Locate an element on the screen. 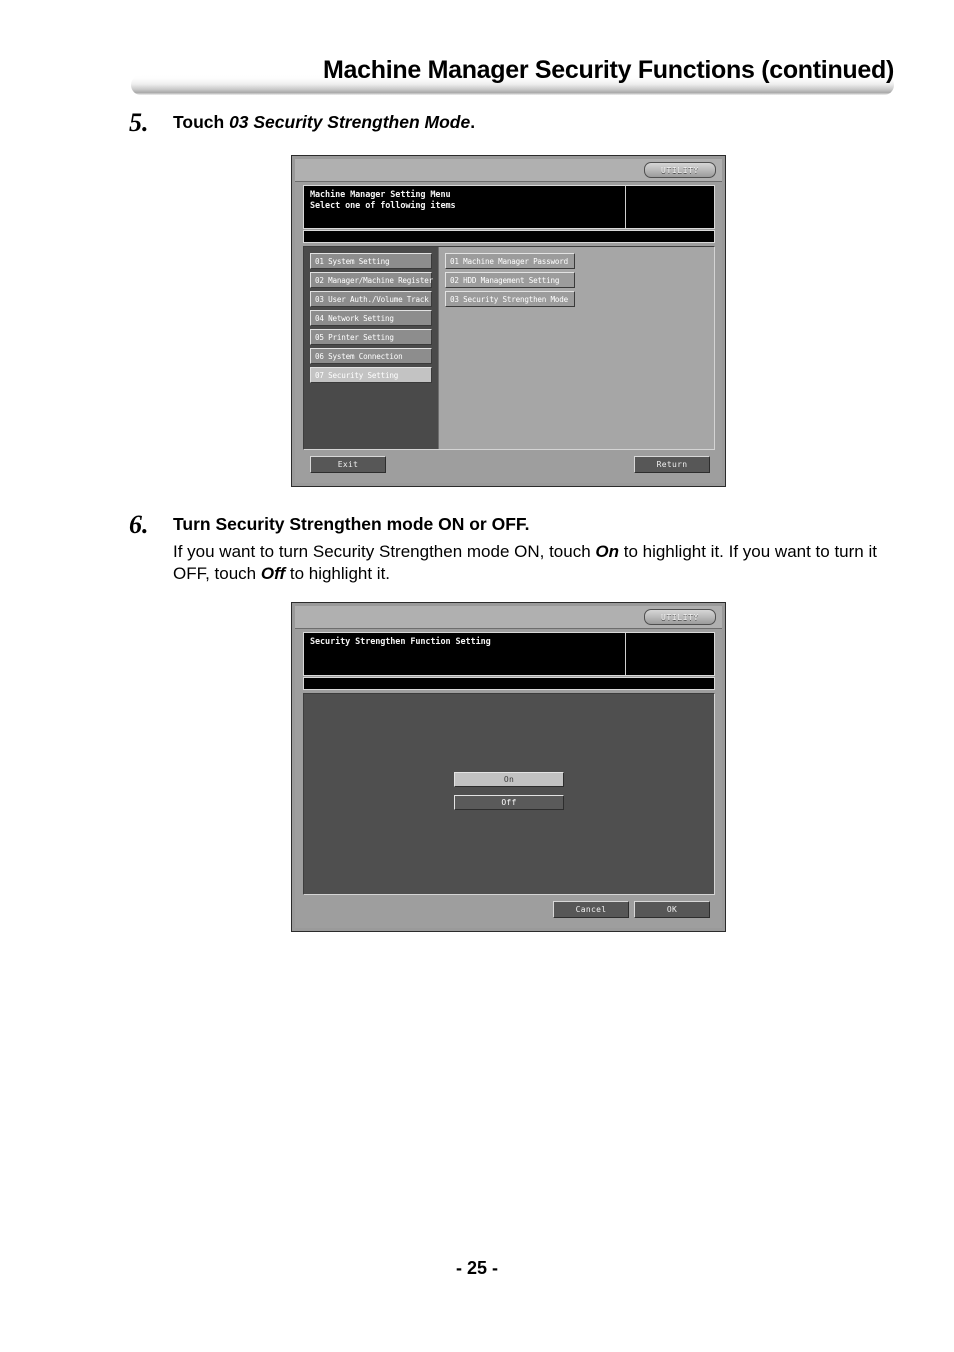 The width and height of the screenshot is (954, 1352). toggle-body-2: On Off is located at coordinates (509, 794).